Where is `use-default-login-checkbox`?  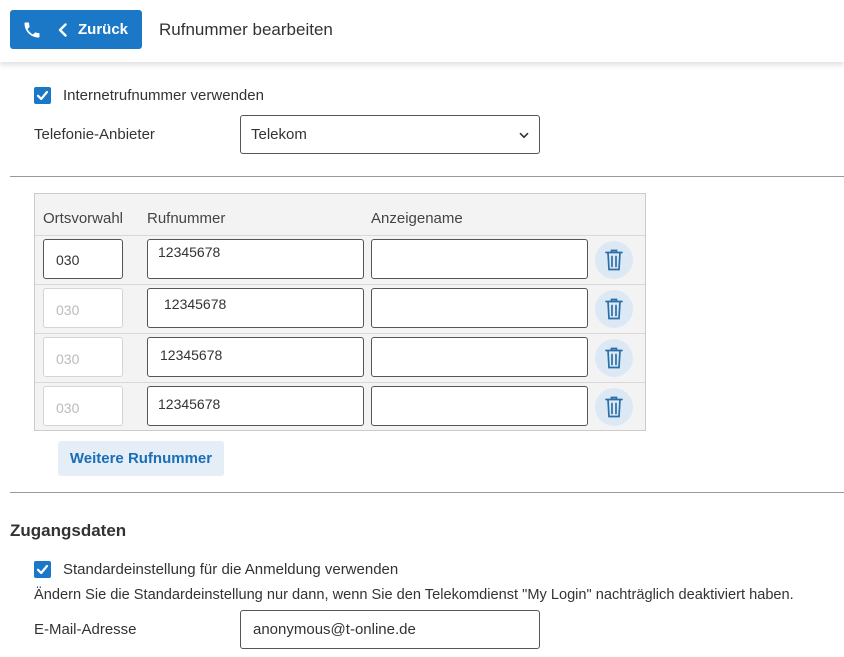
use-default-login-checkbox is located at coordinates (42, 569).